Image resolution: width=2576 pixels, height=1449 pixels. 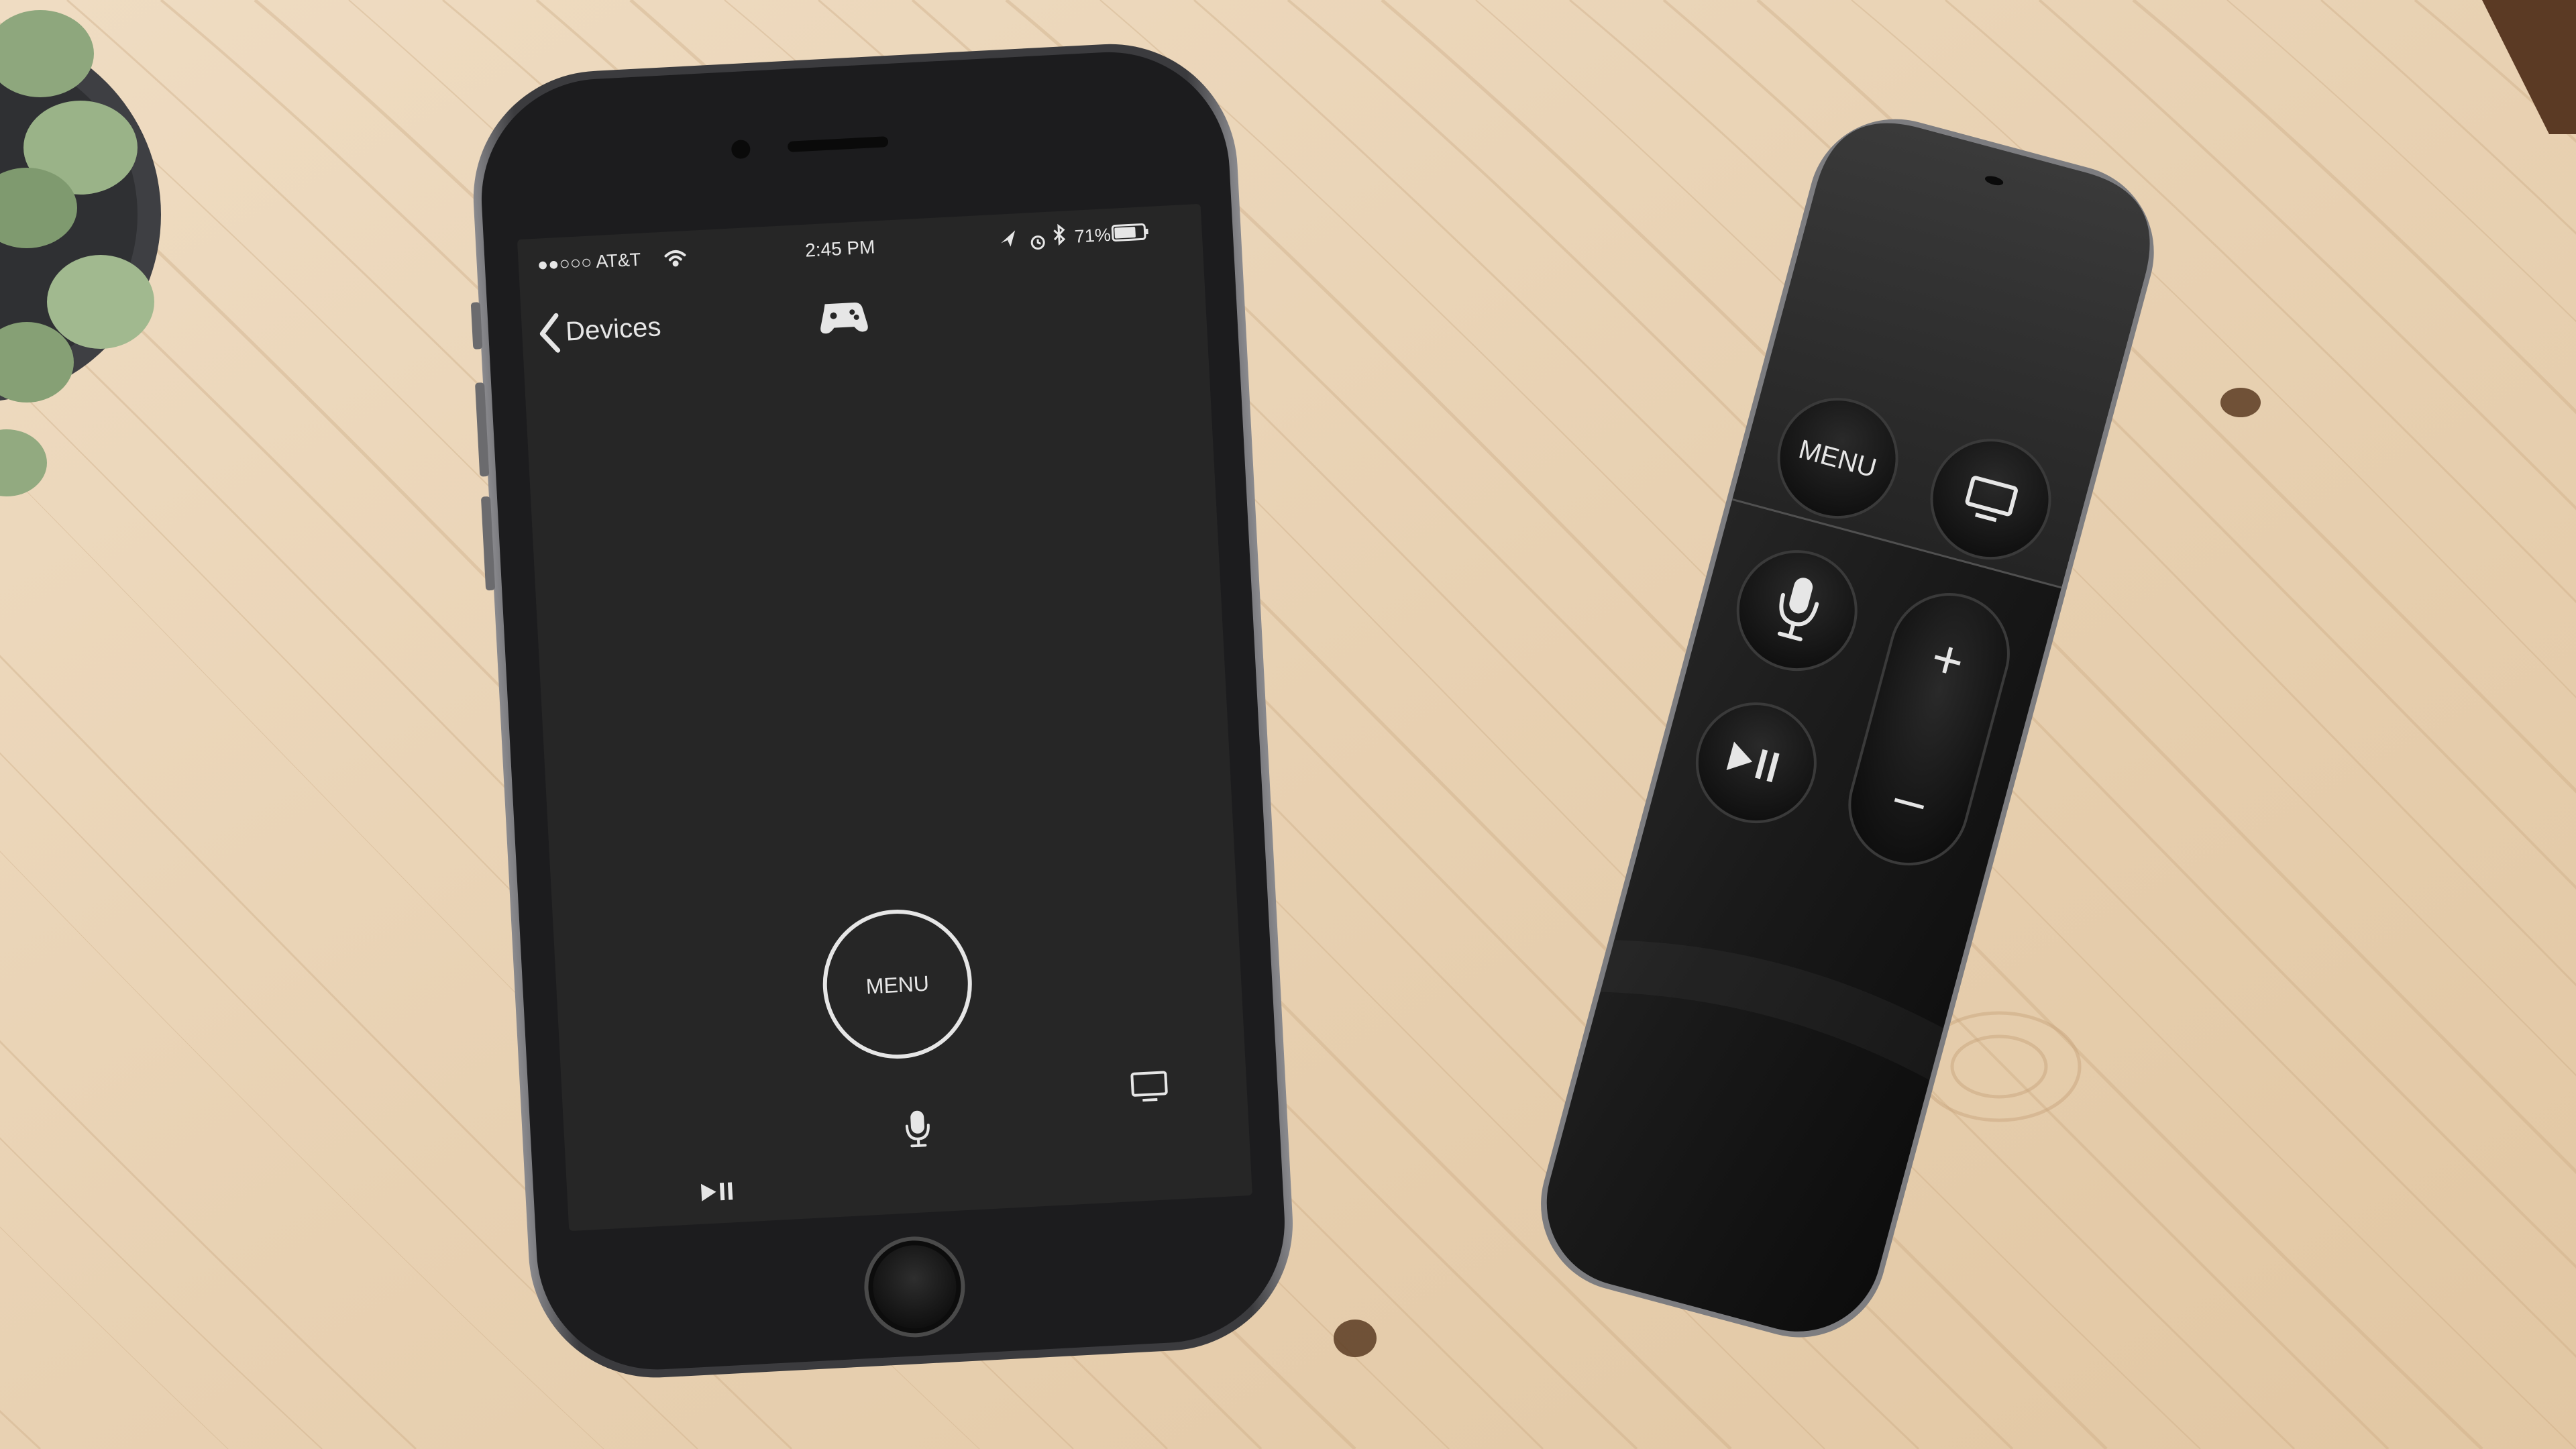 What do you see at coordinates (613, 329) in the screenshot?
I see `back-label: Devices` at bounding box center [613, 329].